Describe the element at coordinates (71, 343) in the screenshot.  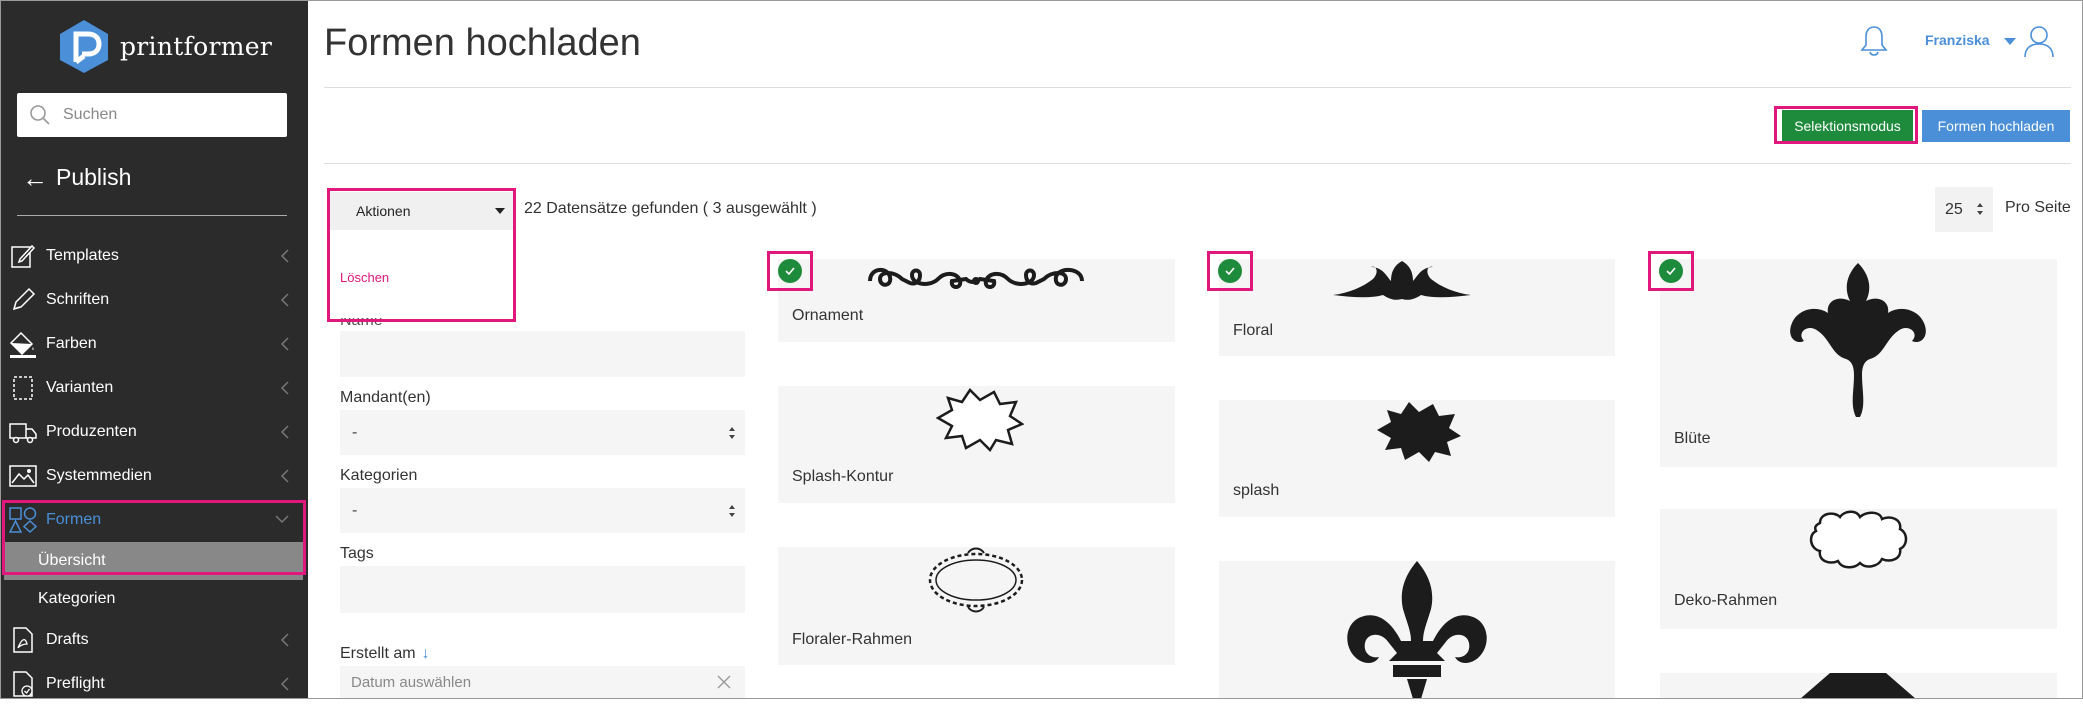
I see `sidebar-item-label: Farben` at that location.